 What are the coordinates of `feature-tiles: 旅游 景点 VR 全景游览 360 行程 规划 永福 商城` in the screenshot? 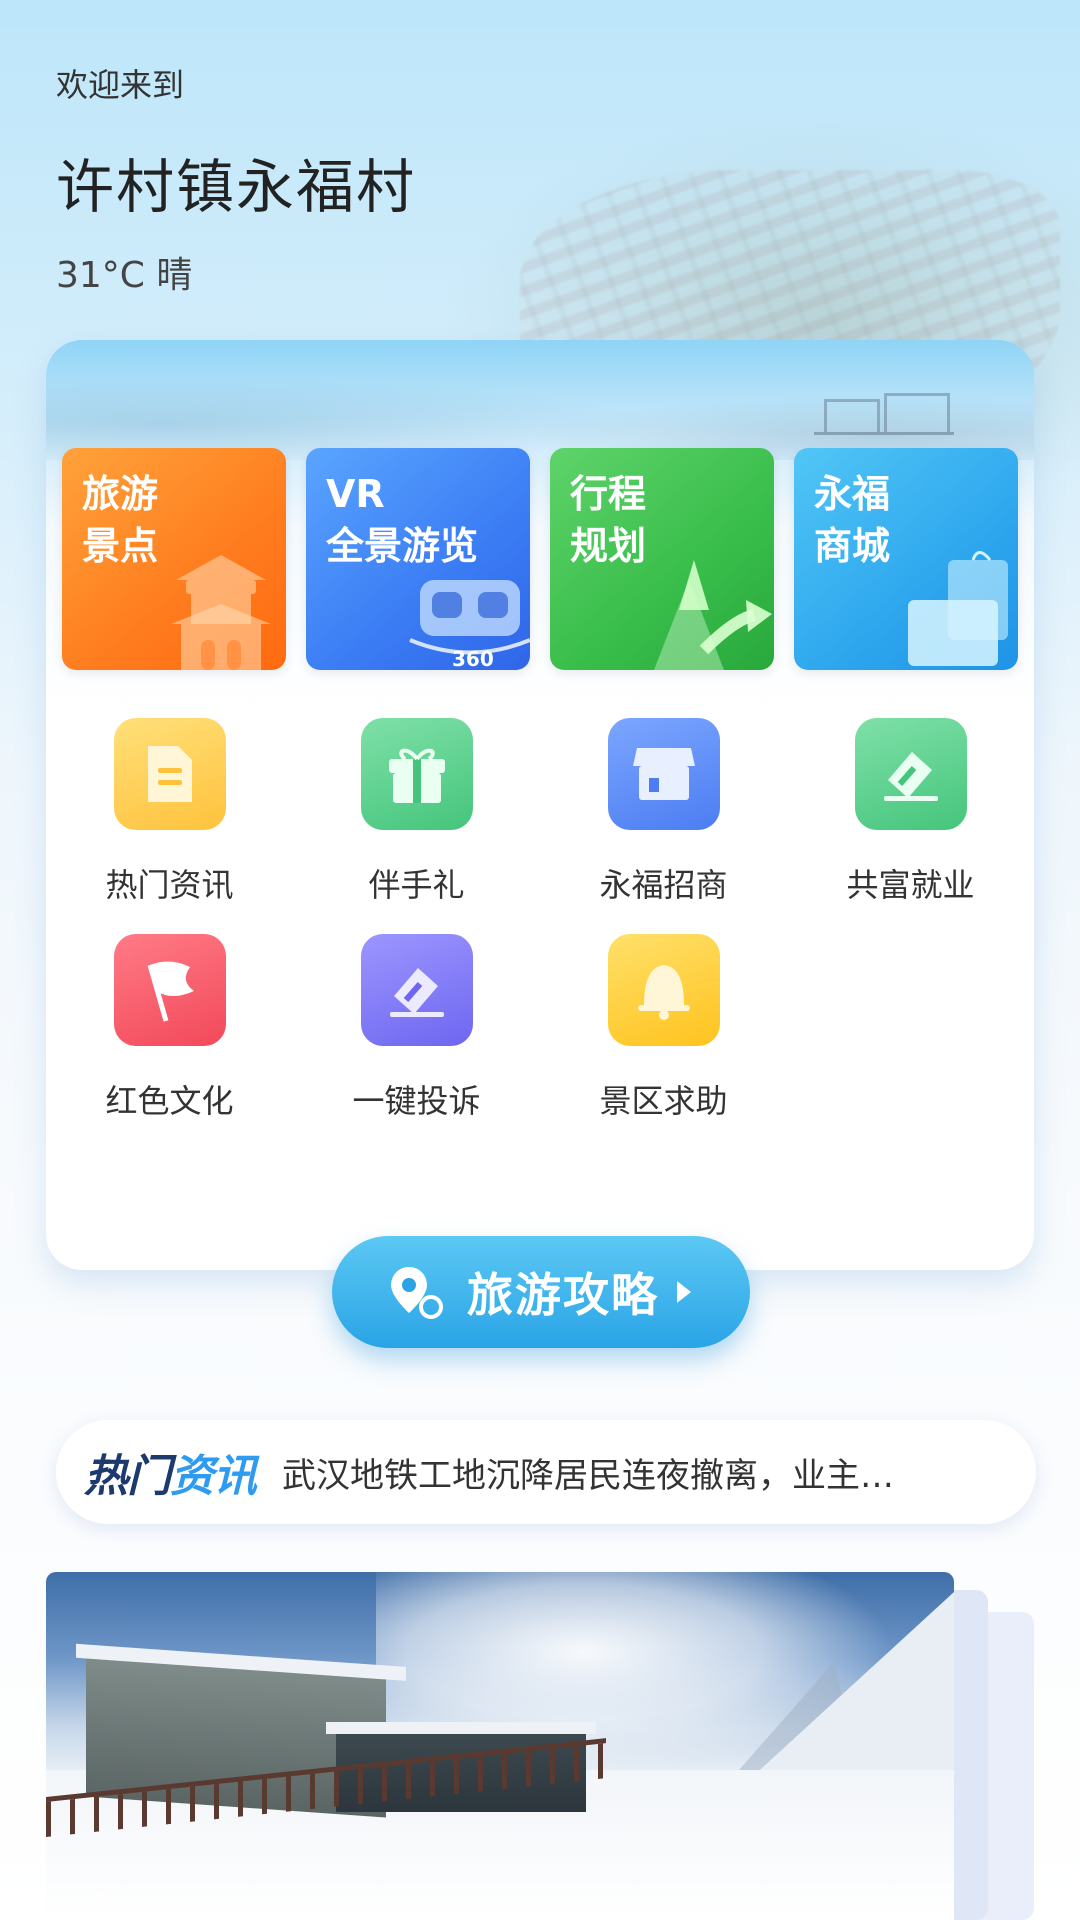 It's located at (540, 559).